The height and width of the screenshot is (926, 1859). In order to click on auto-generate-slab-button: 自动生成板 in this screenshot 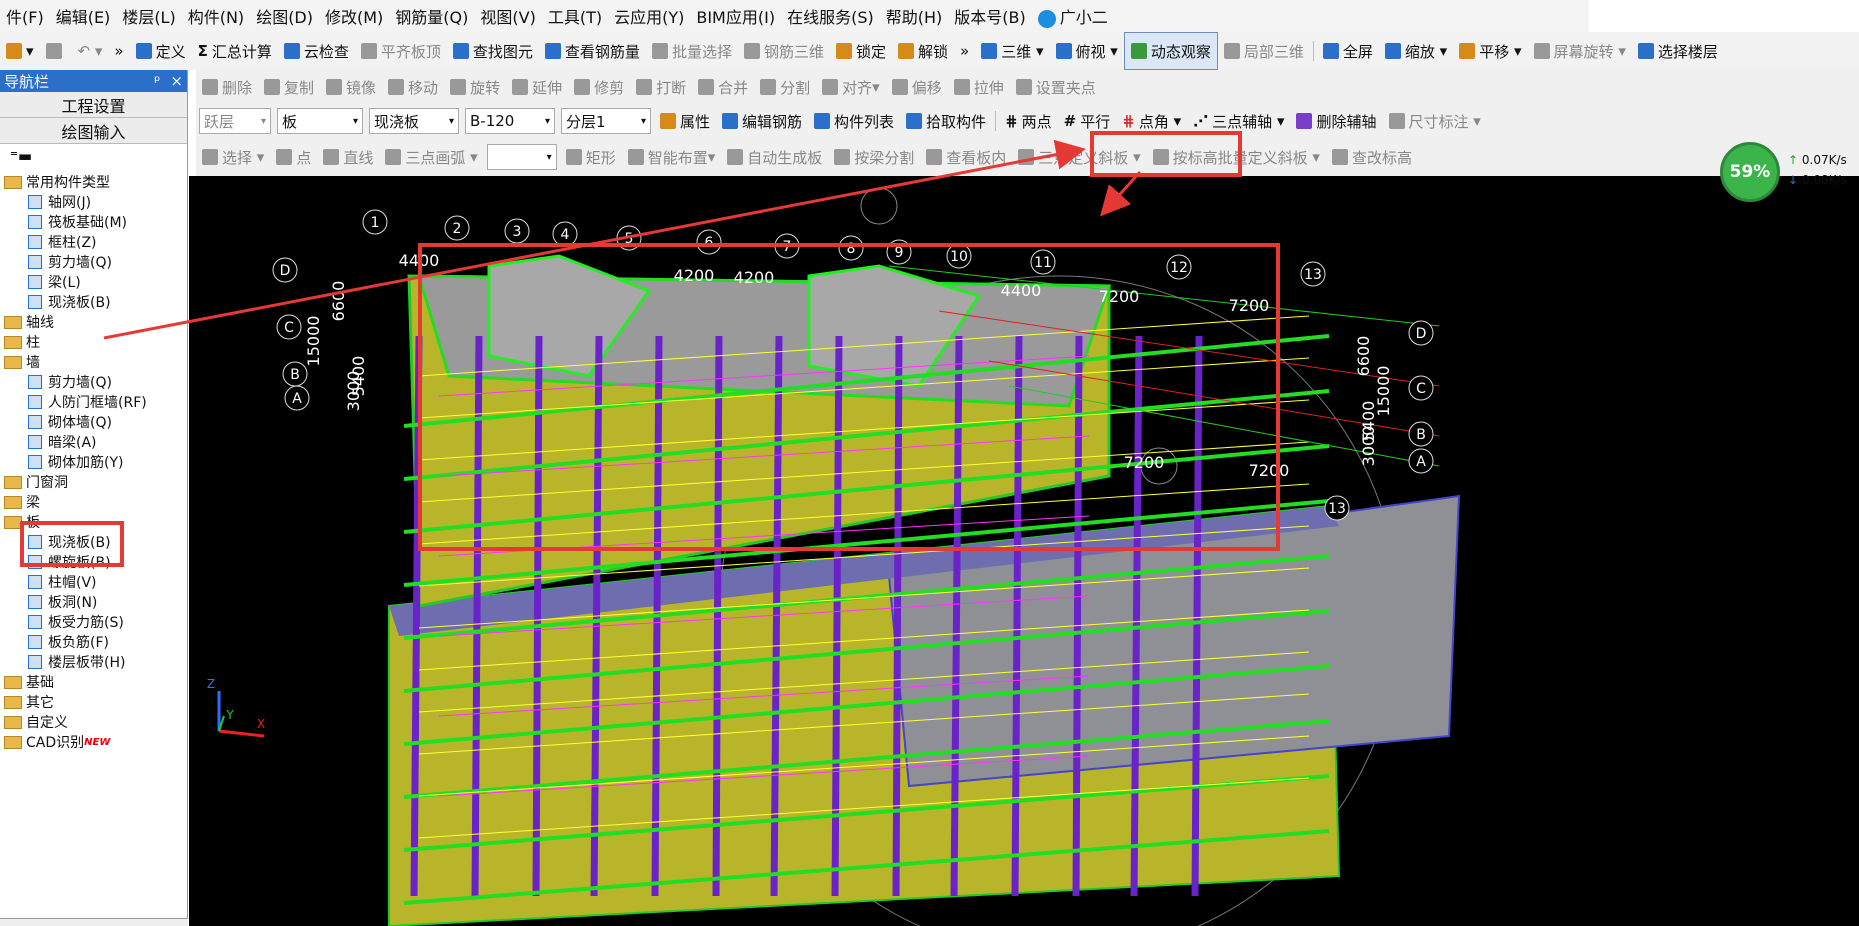, I will do `click(774, 157)`.